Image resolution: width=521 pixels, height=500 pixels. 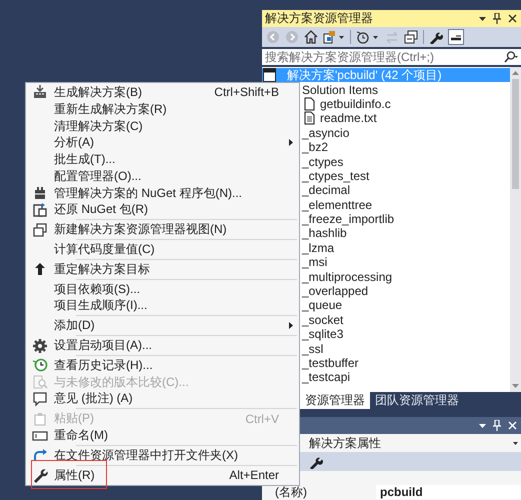 I want to click on clipboard-icon, so click(x=40, y=418).